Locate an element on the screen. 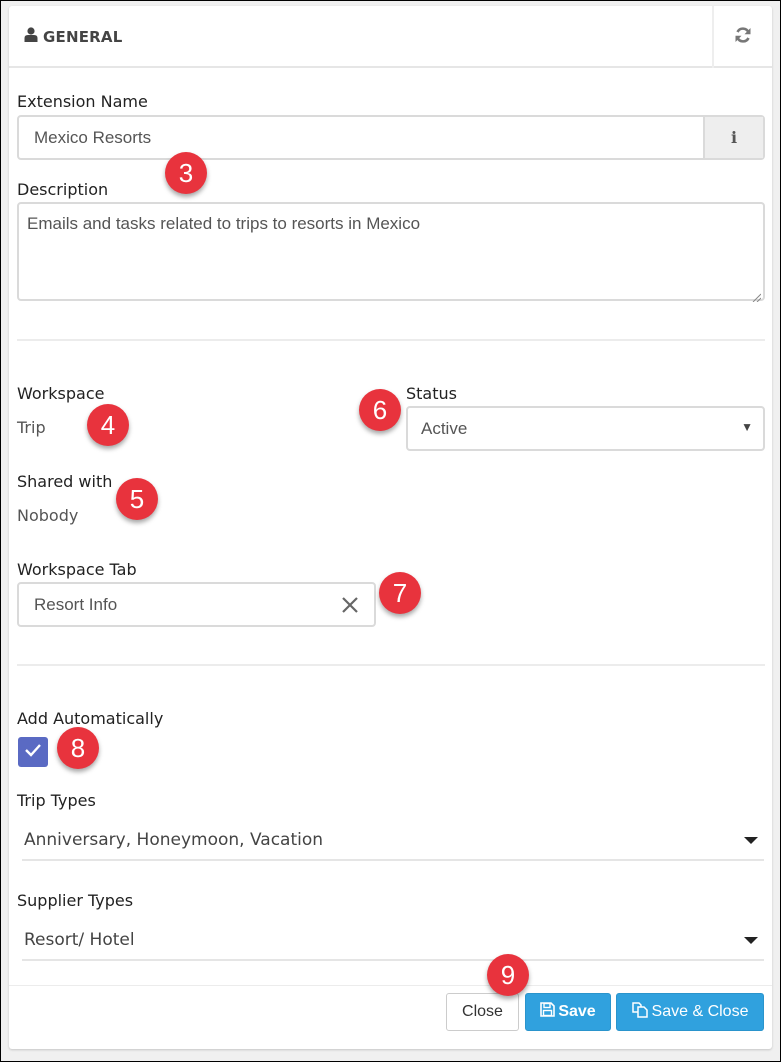  add-automatically-label: Add Automatically is located at coordinates (90, 718).